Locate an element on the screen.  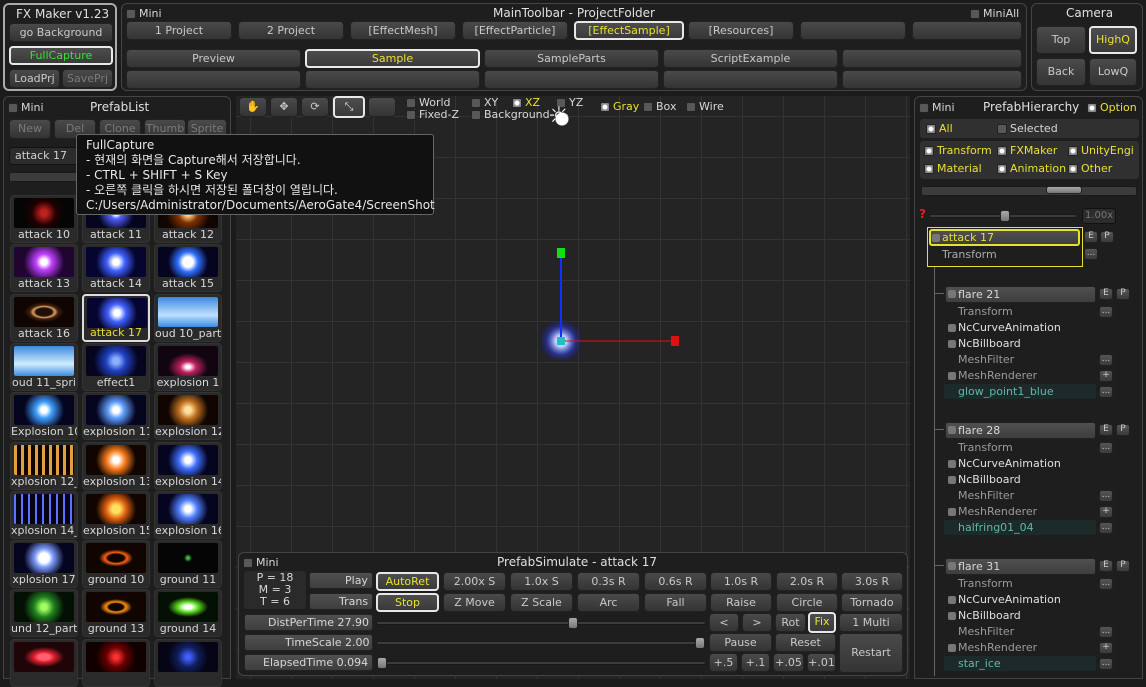
transform-gizmo is located at coordinates (605, 300).